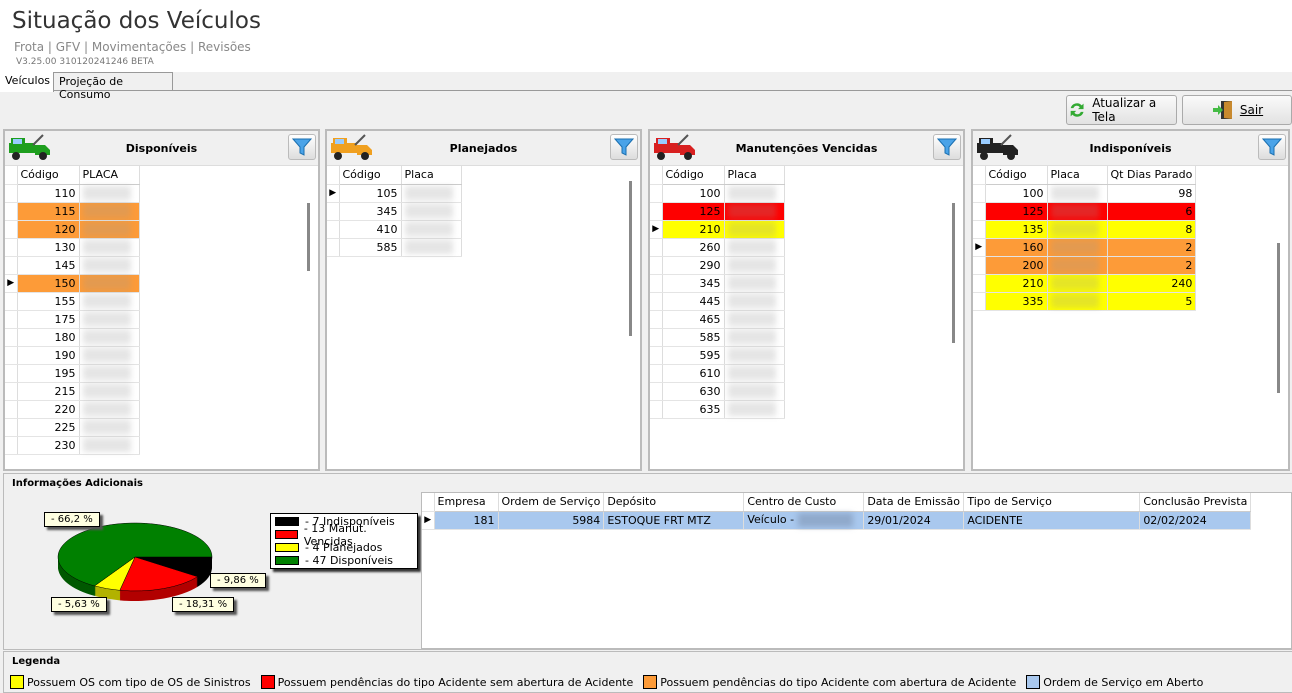 The width and height of the screenshot is (1292, 693). Describe the element at coordinates (693, 409) in the screenshot. I see `codigo-cell: 635` at that location.